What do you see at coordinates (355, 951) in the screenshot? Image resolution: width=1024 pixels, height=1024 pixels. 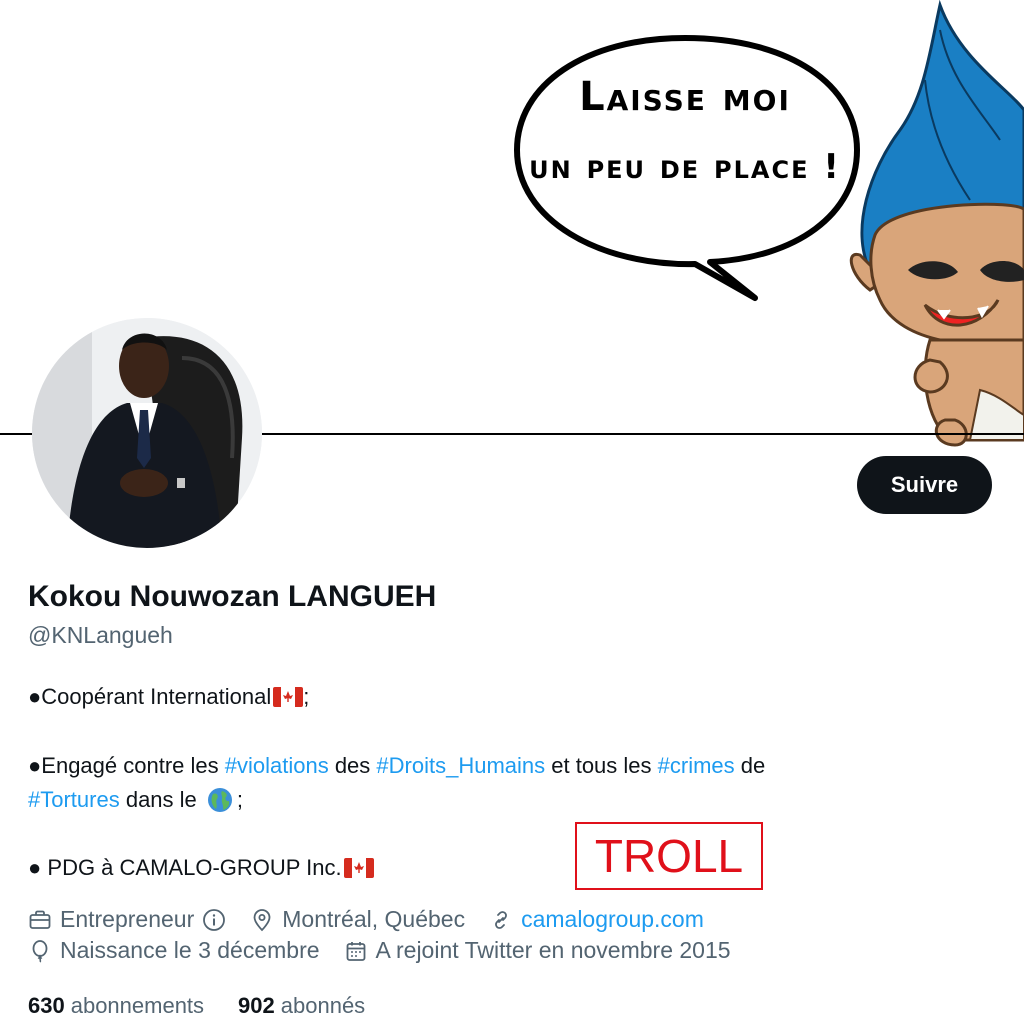 I see `calendar-icon` at bounding box center [355, 951].